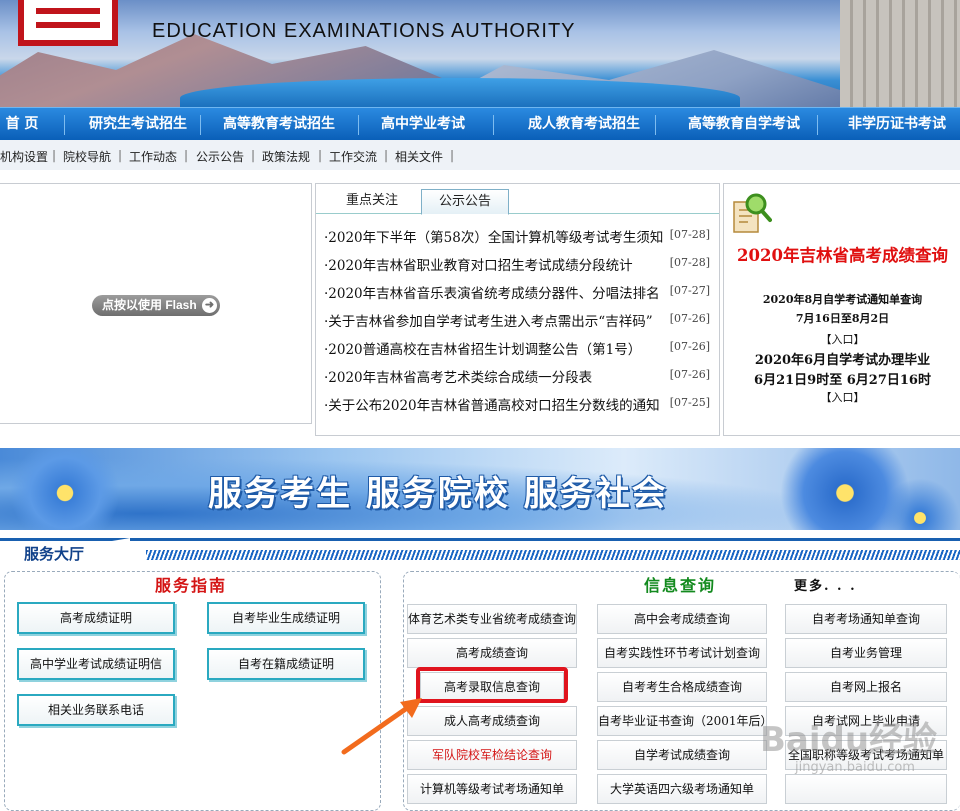  What do you see at coordinates (364, 31) in the screenshot?
I see `site-title: EDUCATION EXAMINATIONS AUTHORITY` at bounding box center [364, 31].